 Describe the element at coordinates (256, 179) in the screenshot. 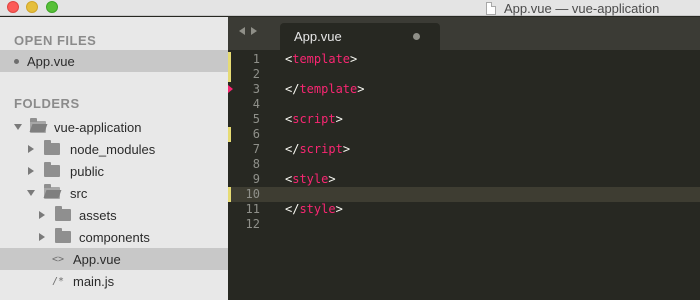

I see `line-number: 9` at that location.